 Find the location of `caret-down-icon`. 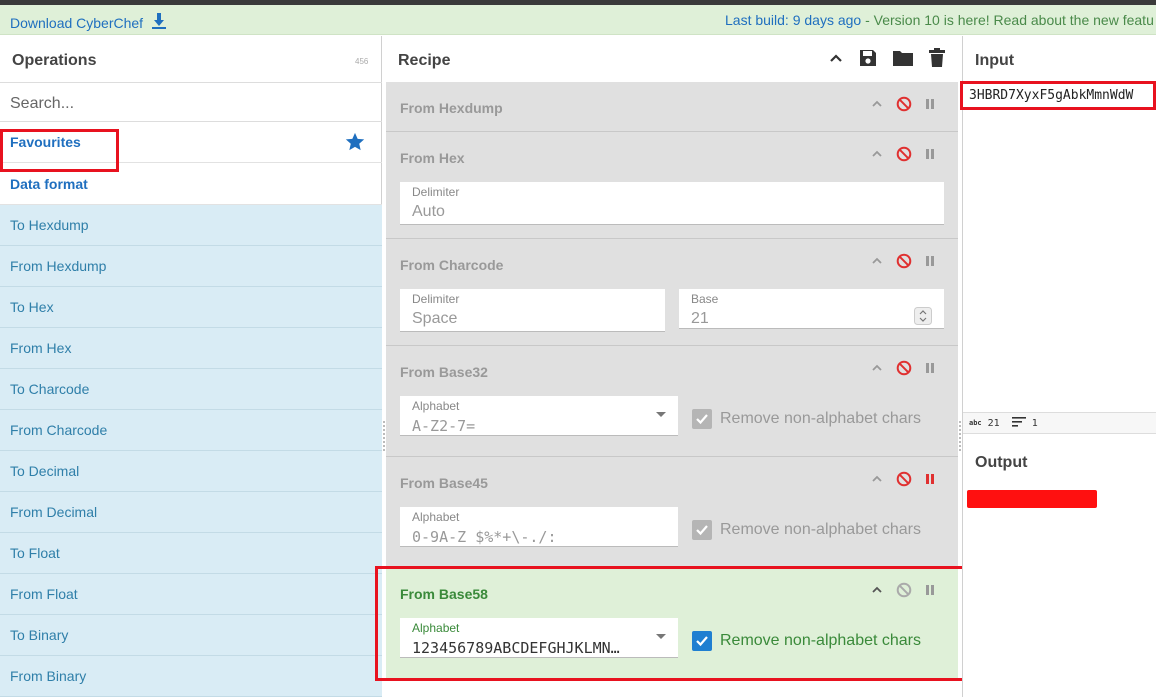

caret-down-icon is located at coordinates (661, 414).